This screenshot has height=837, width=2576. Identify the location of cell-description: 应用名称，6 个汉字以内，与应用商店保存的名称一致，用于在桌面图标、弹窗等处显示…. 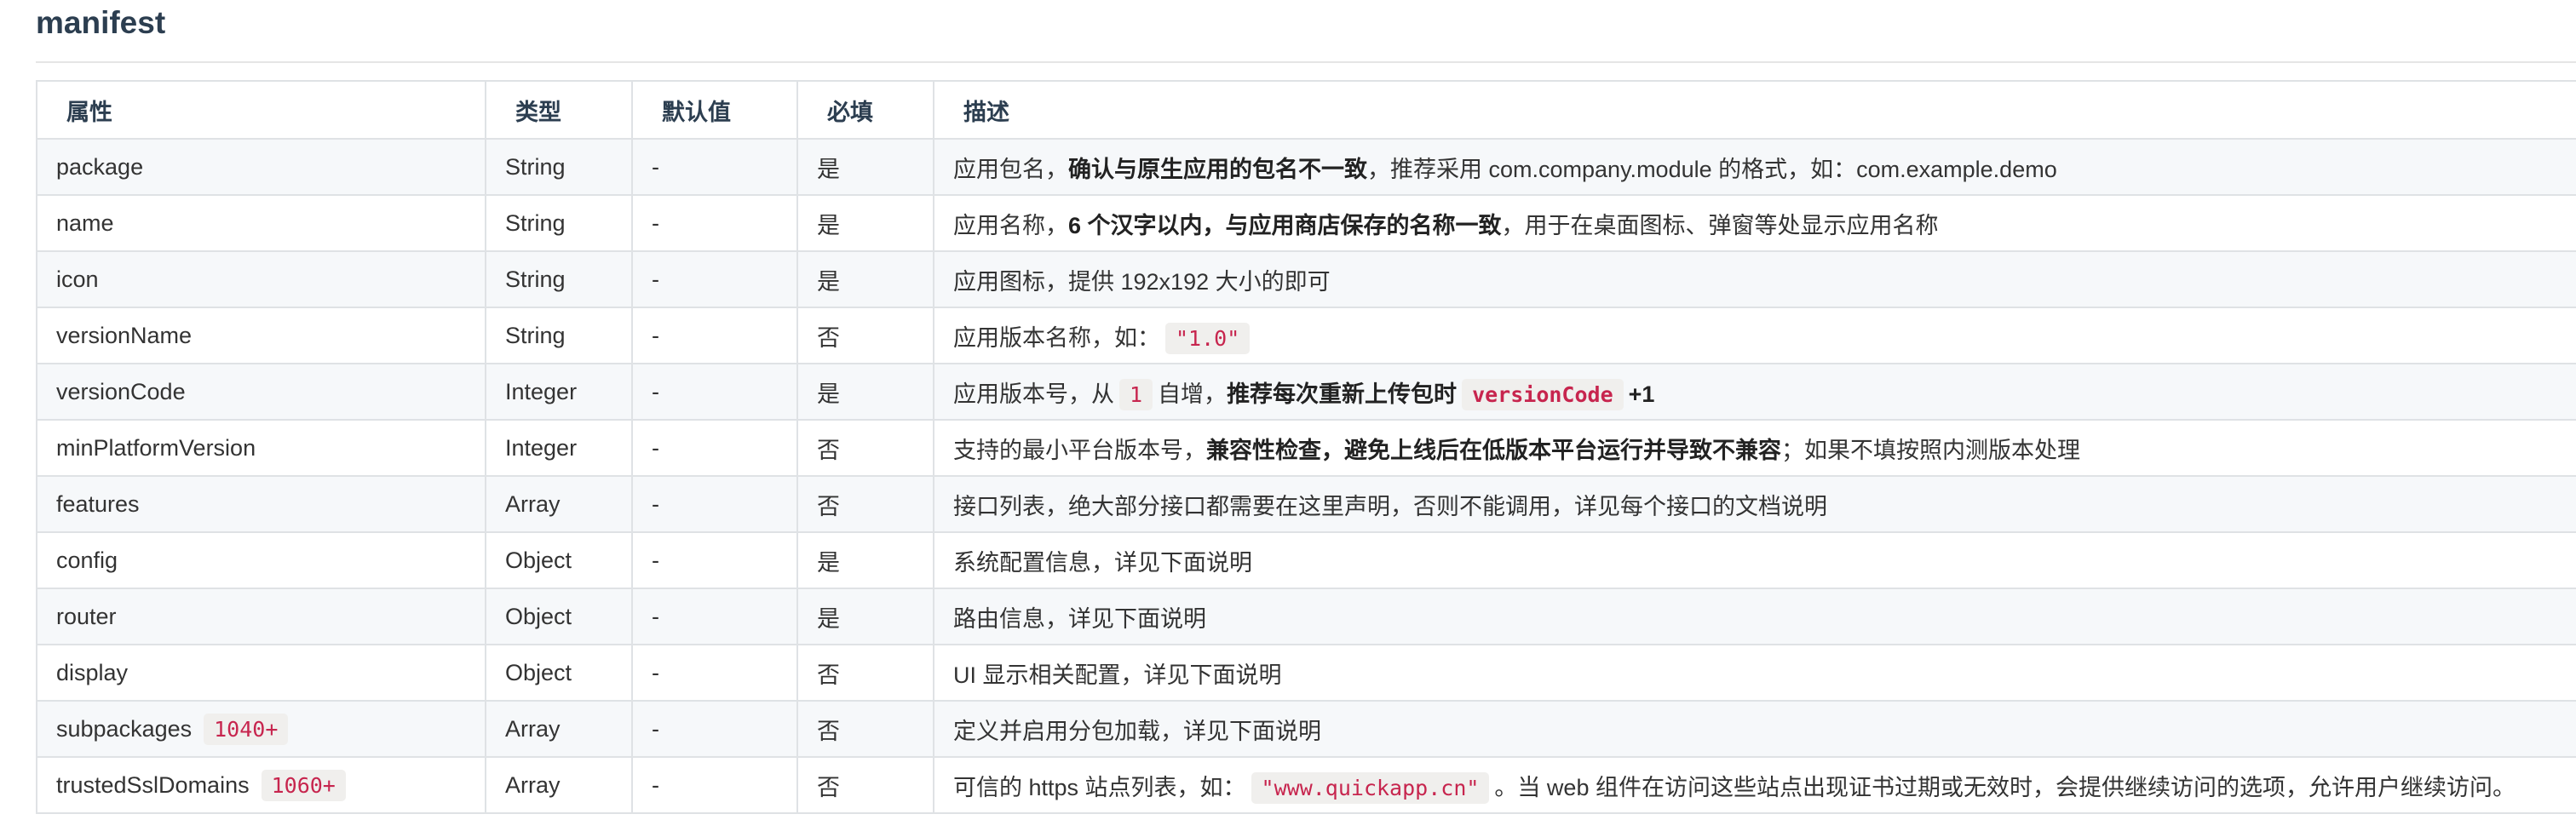
(1755, 223).